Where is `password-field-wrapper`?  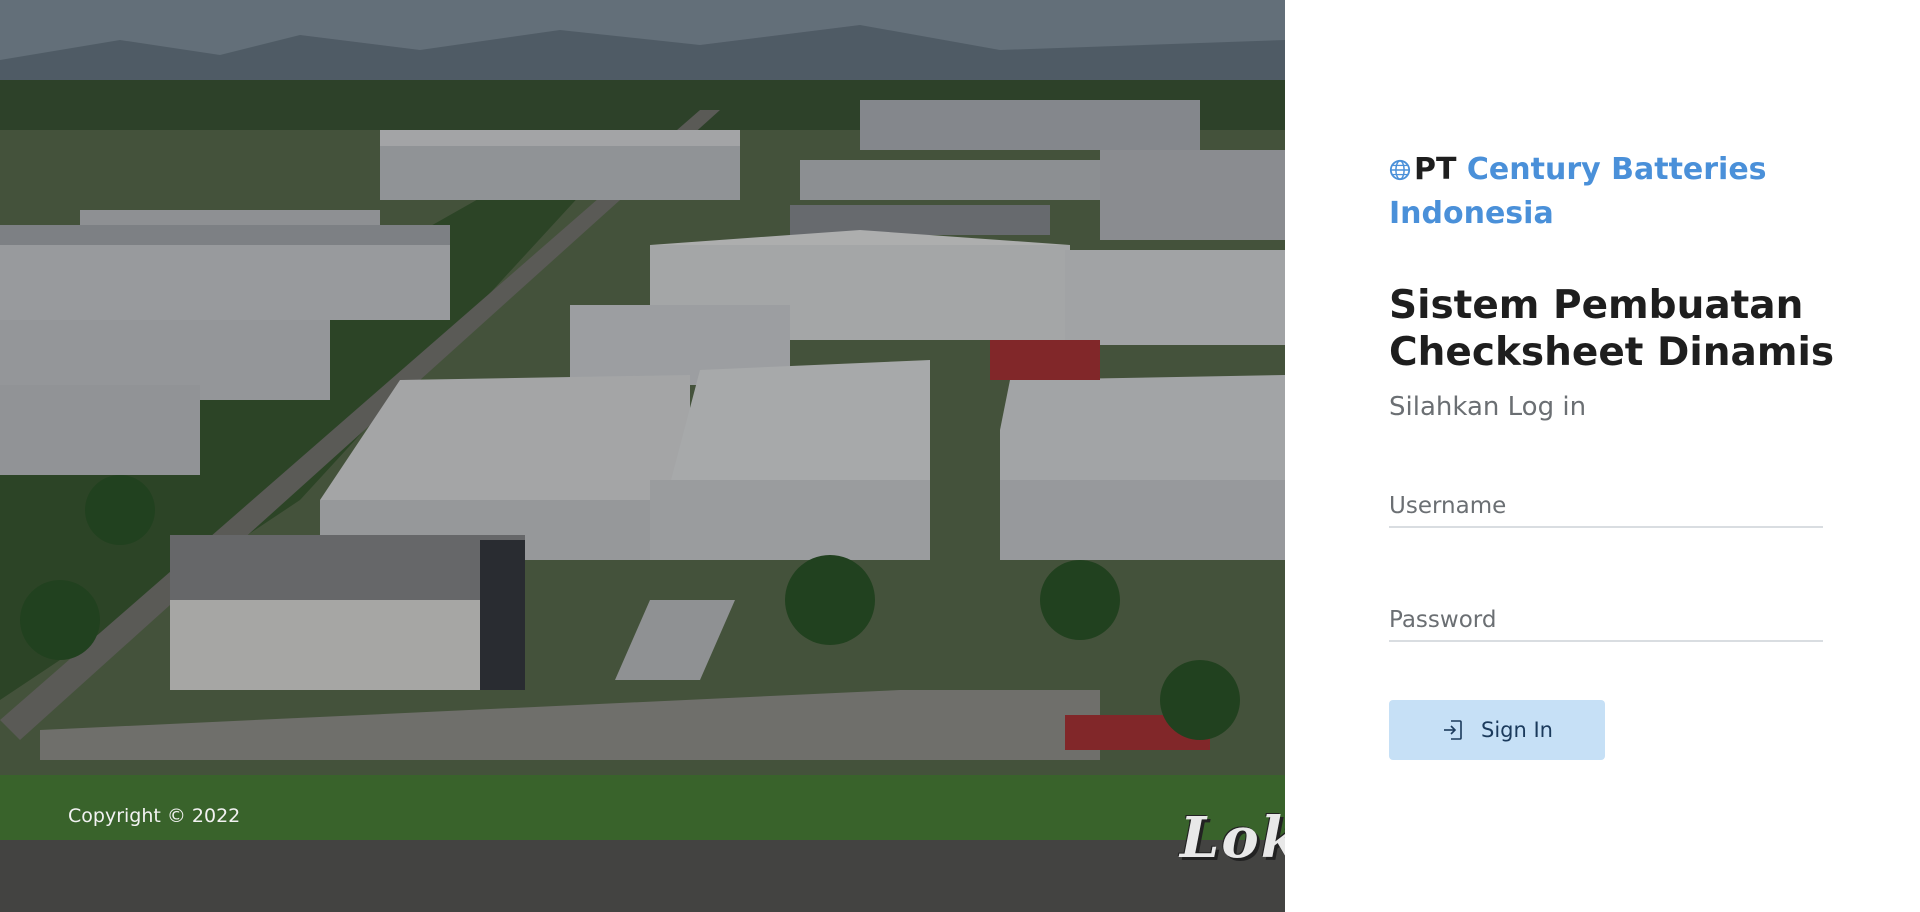
password-field-wrapper is located at coordinates (1606, 622).